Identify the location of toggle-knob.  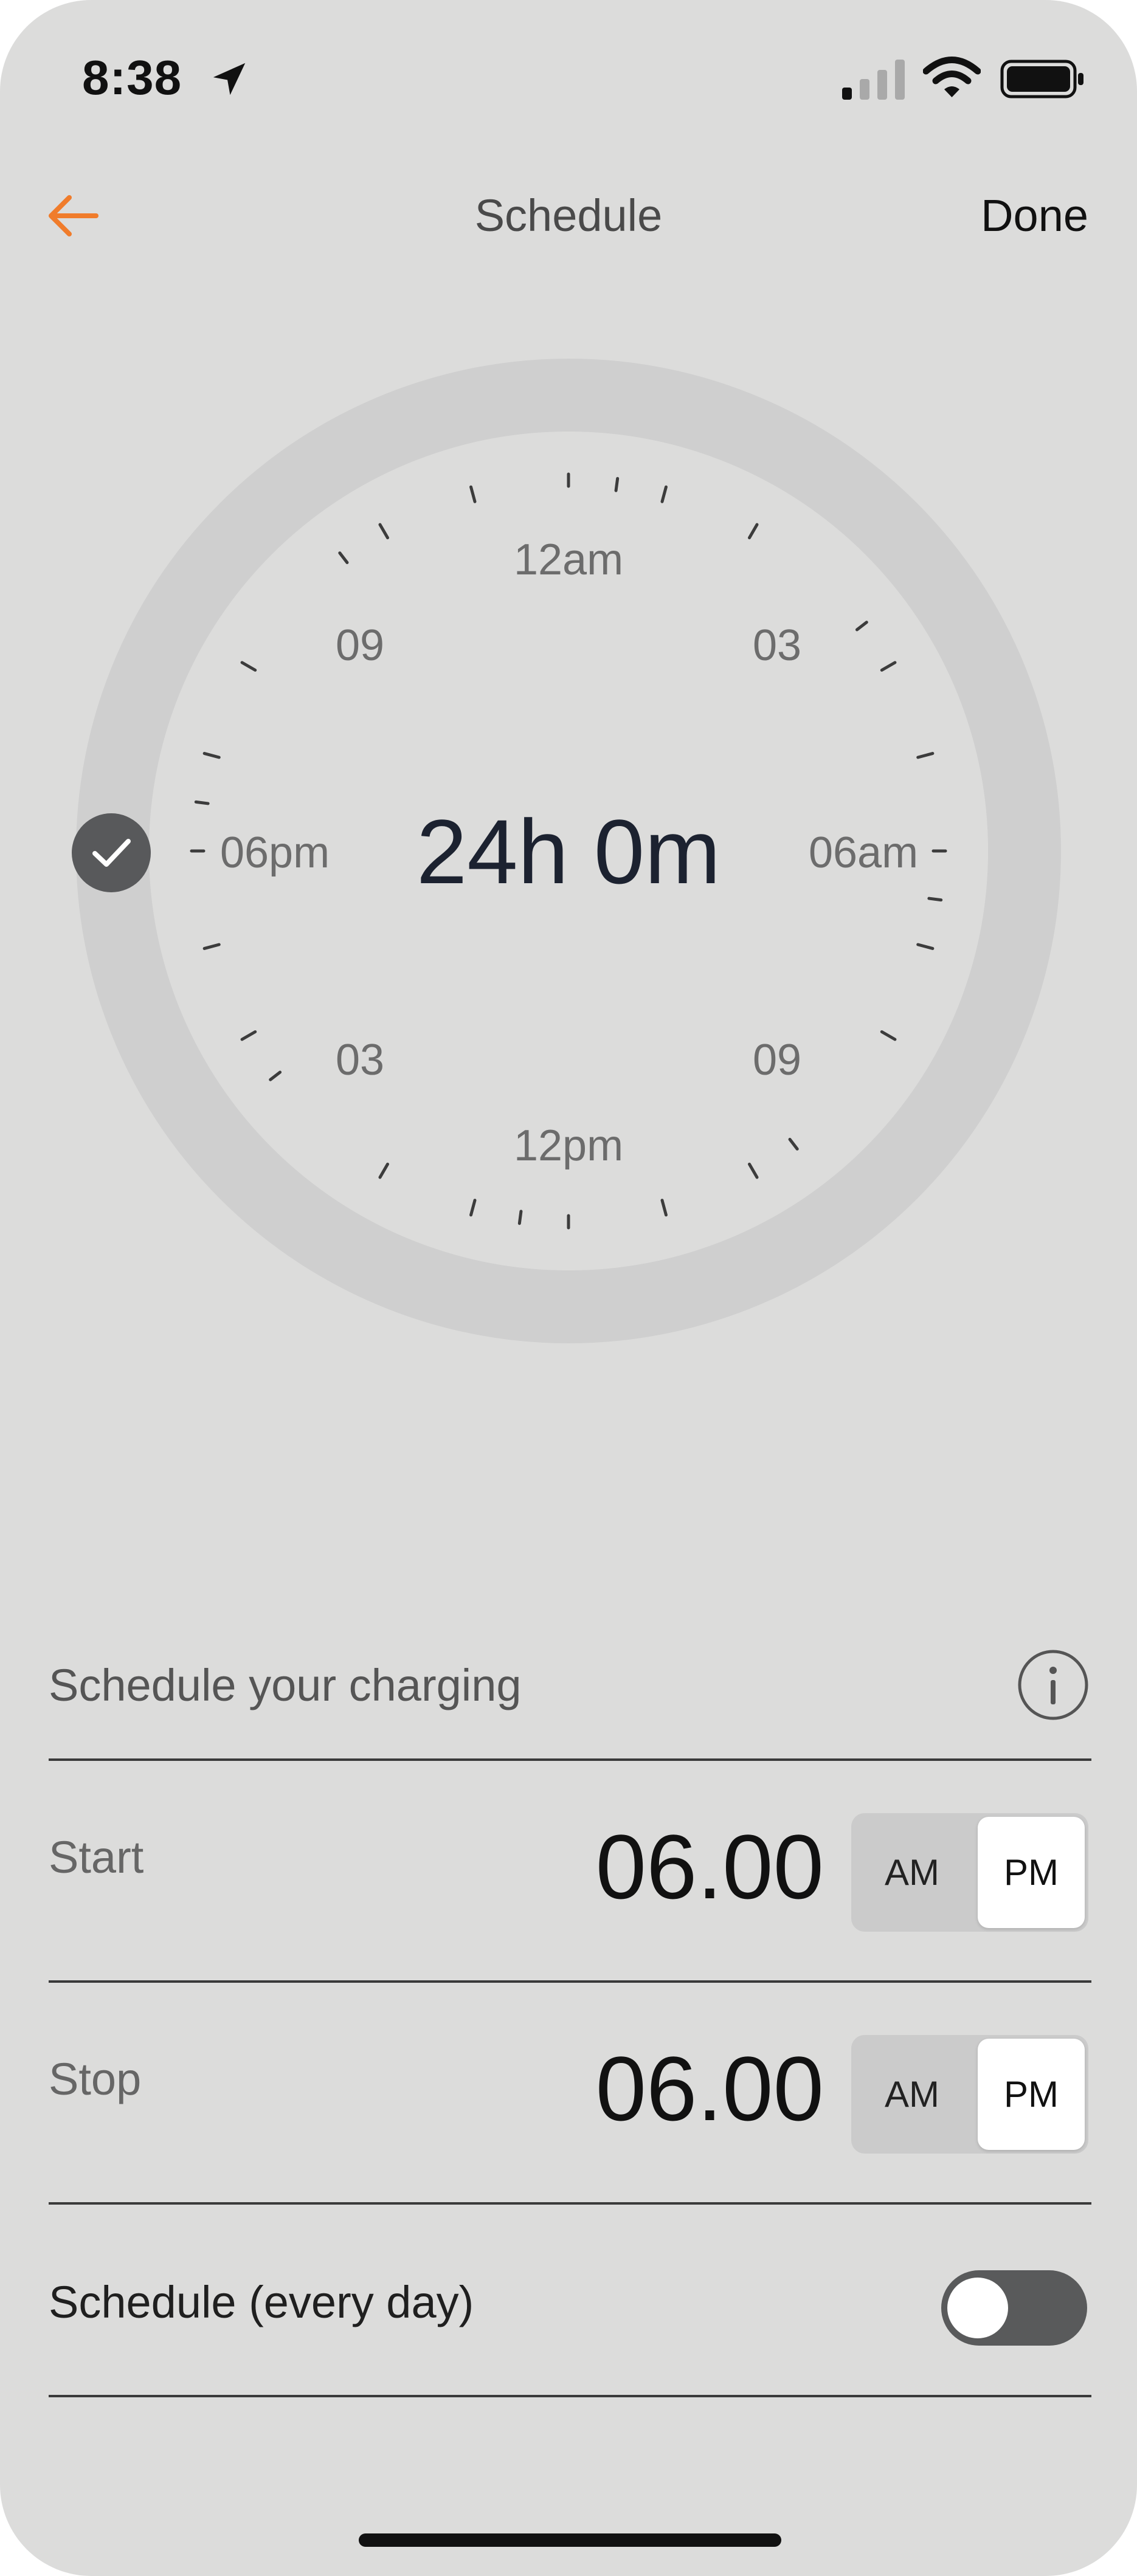
(978, 2308).